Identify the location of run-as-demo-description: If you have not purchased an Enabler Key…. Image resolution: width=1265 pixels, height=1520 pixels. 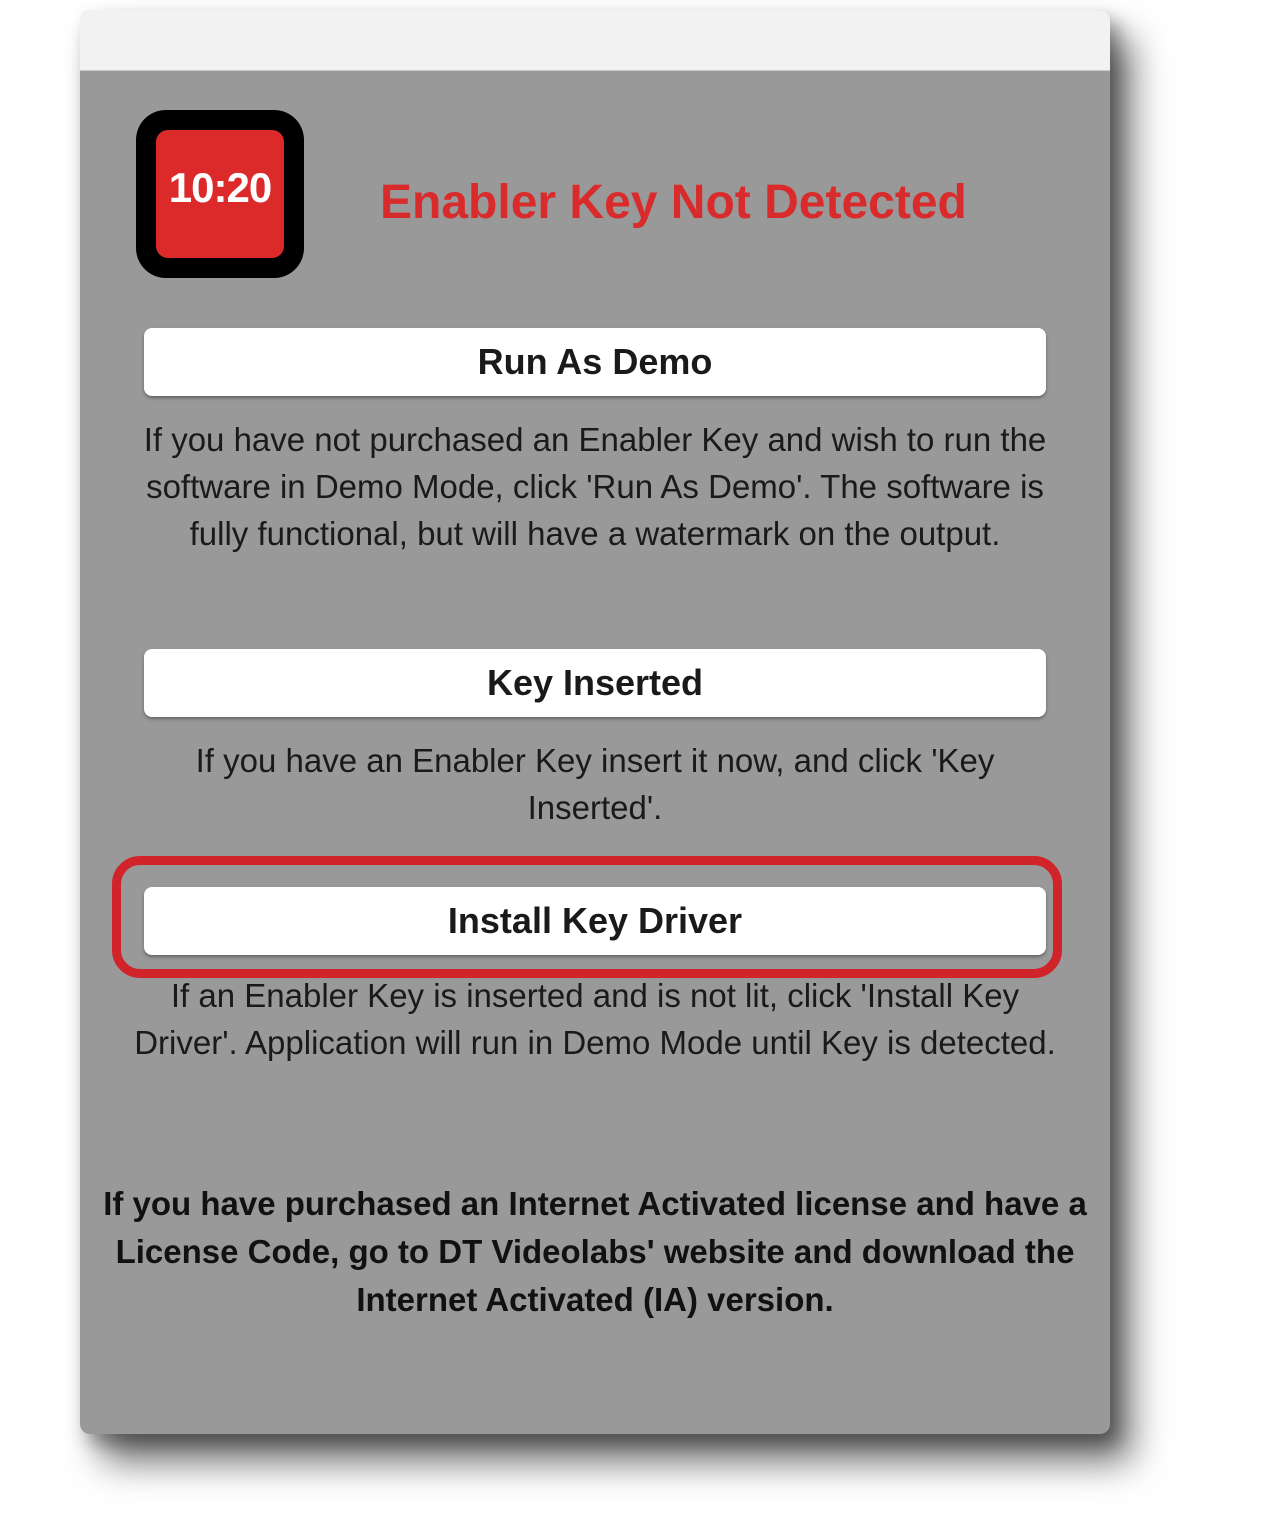
(595, 486).